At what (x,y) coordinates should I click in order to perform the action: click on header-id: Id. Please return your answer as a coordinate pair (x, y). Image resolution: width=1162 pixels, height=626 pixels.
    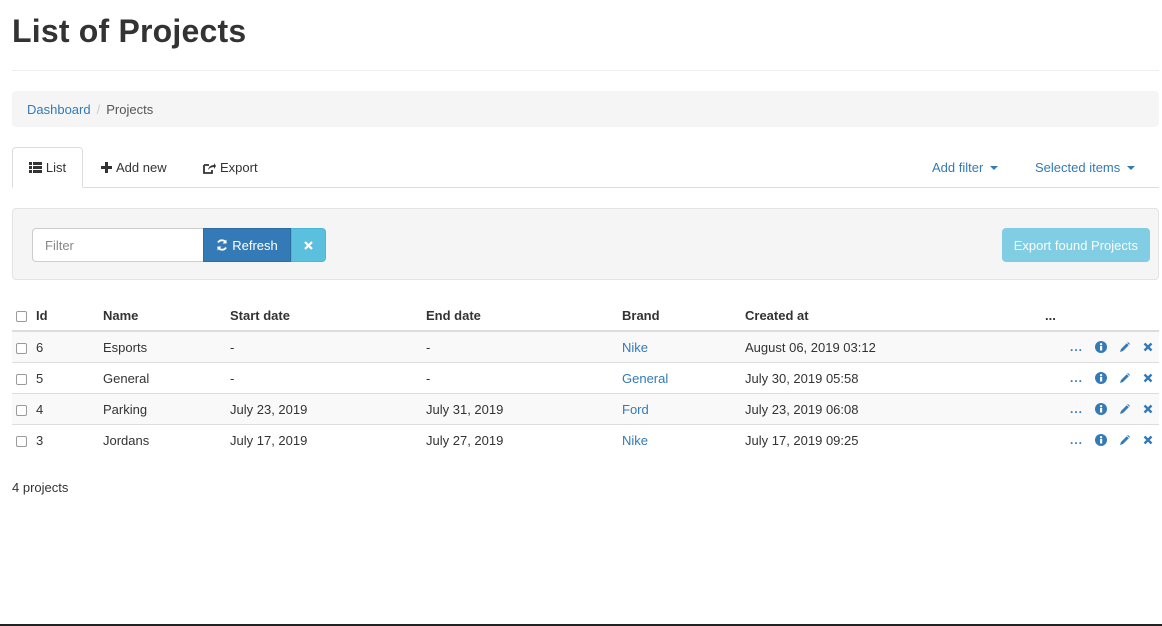
    Looking at the image, I should click on (57, 316).